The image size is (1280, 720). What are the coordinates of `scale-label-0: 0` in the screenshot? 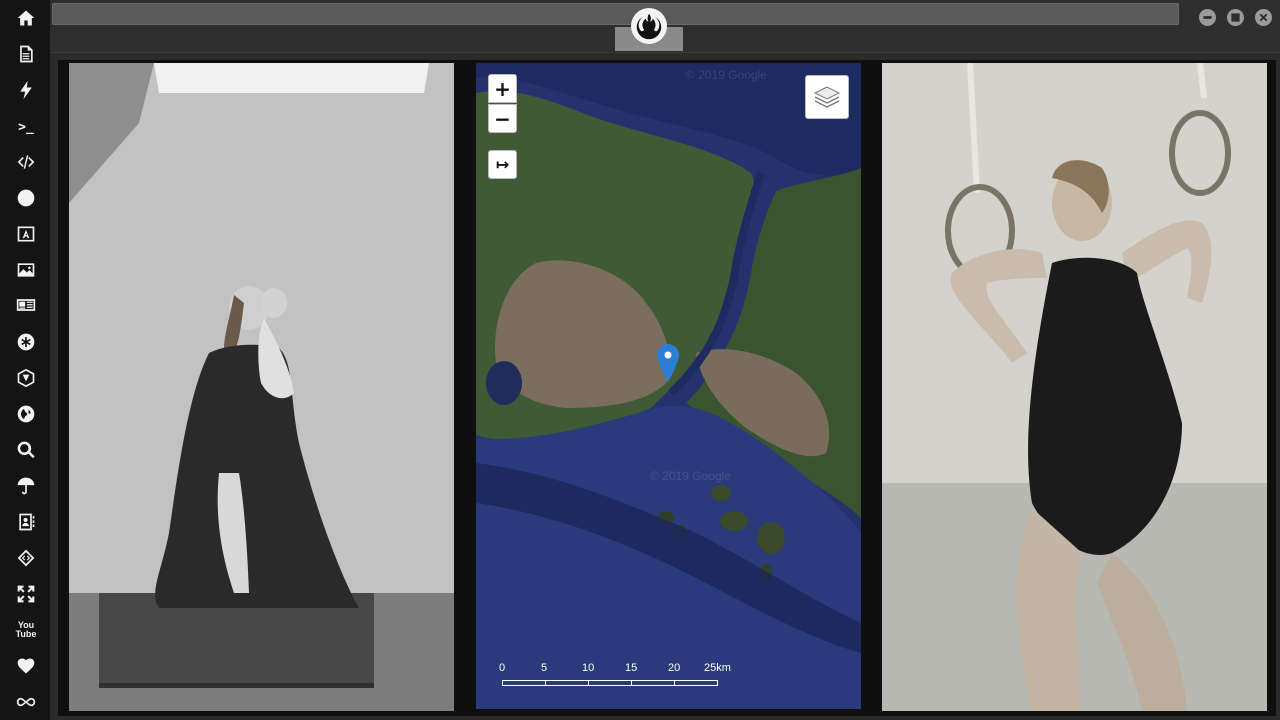 It's located at (502, 668).